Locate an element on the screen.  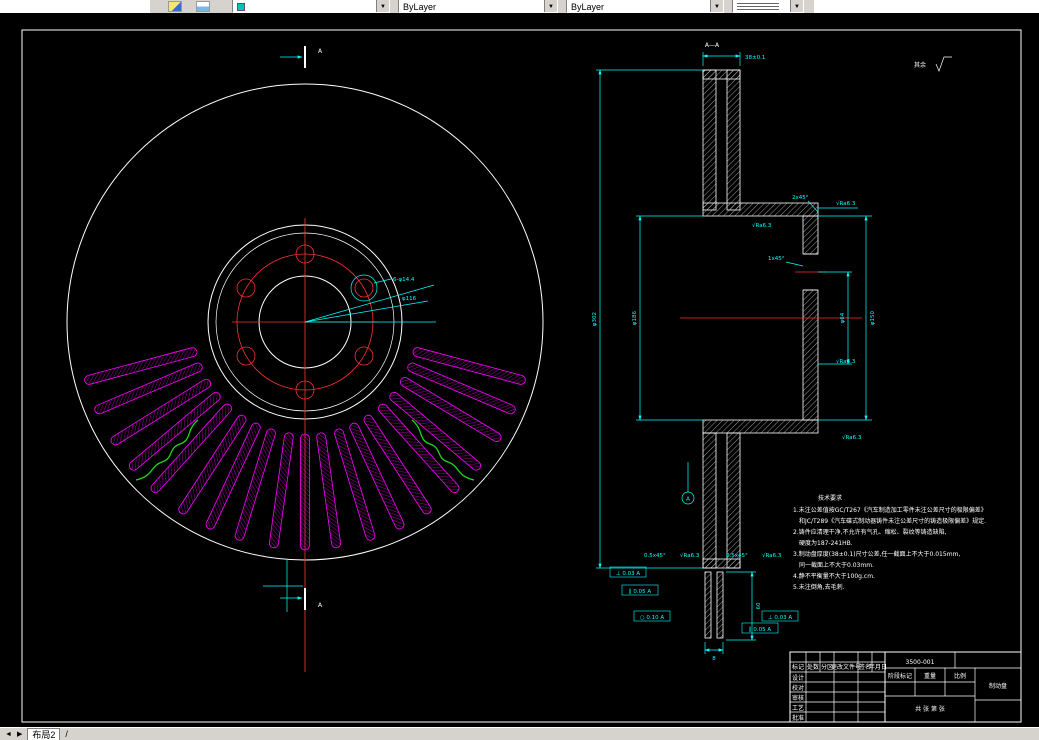
tech-req-line: 5.未注倒角,去毛刺. is located at coordinates (819, 587).